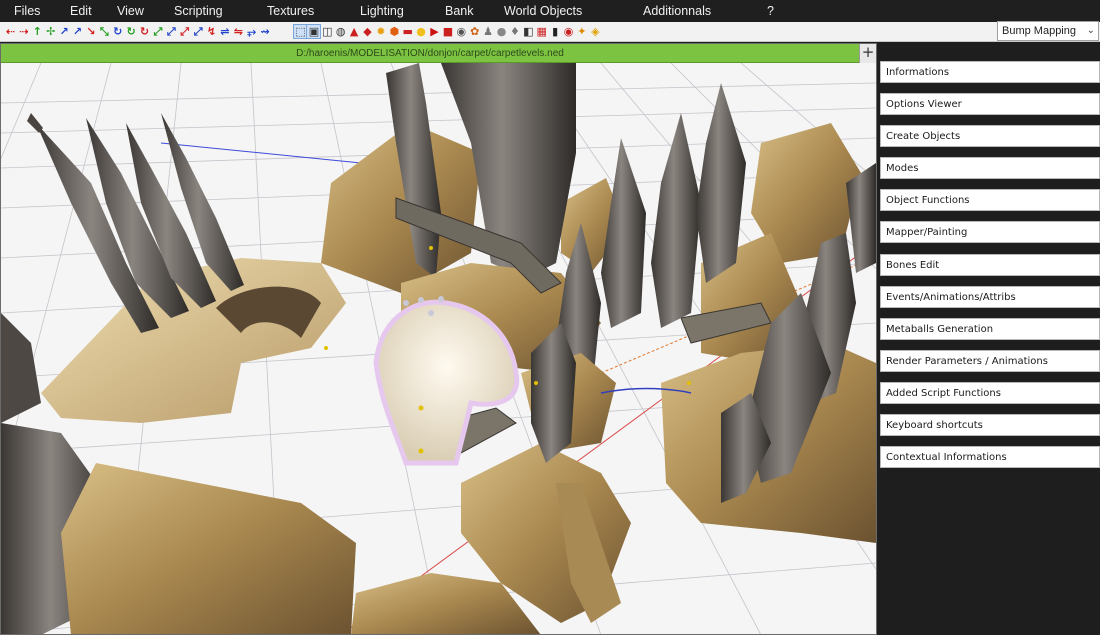 This screenshot has width=1100, height=635. Describe the element at coordinates (990, 232) in the screenshot. I see `panel-mapper-painting: Mapper/Painting` at that location.